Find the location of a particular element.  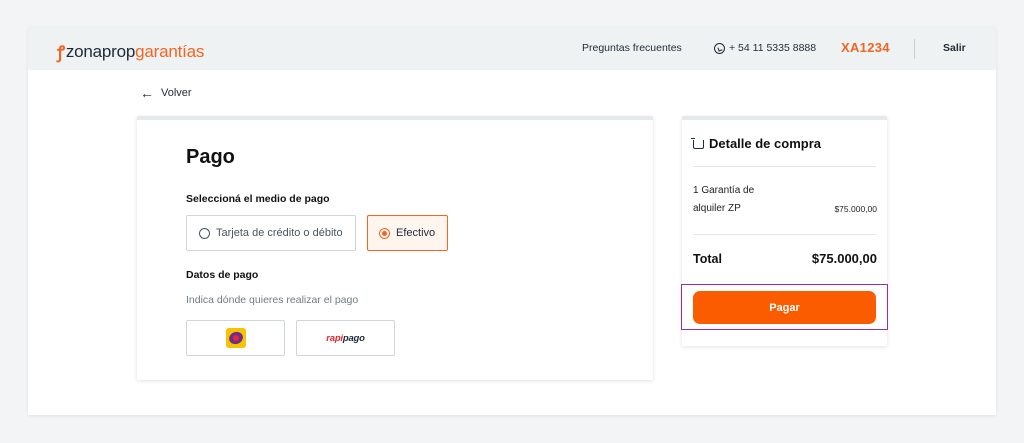

logo-text-accent: garantías is located at coordinates (170, 51).